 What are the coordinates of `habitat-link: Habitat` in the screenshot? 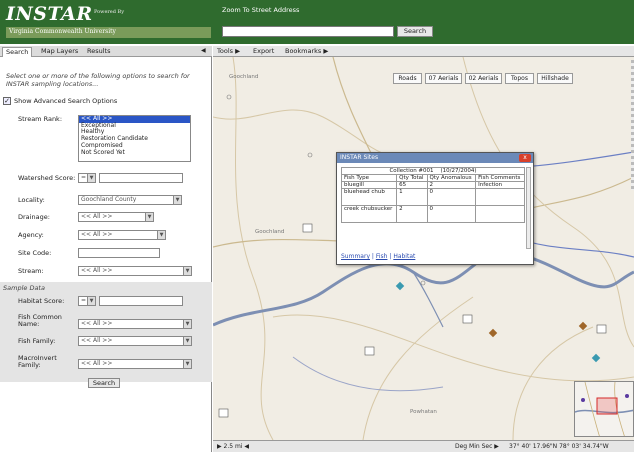 It's located at (404, 256).